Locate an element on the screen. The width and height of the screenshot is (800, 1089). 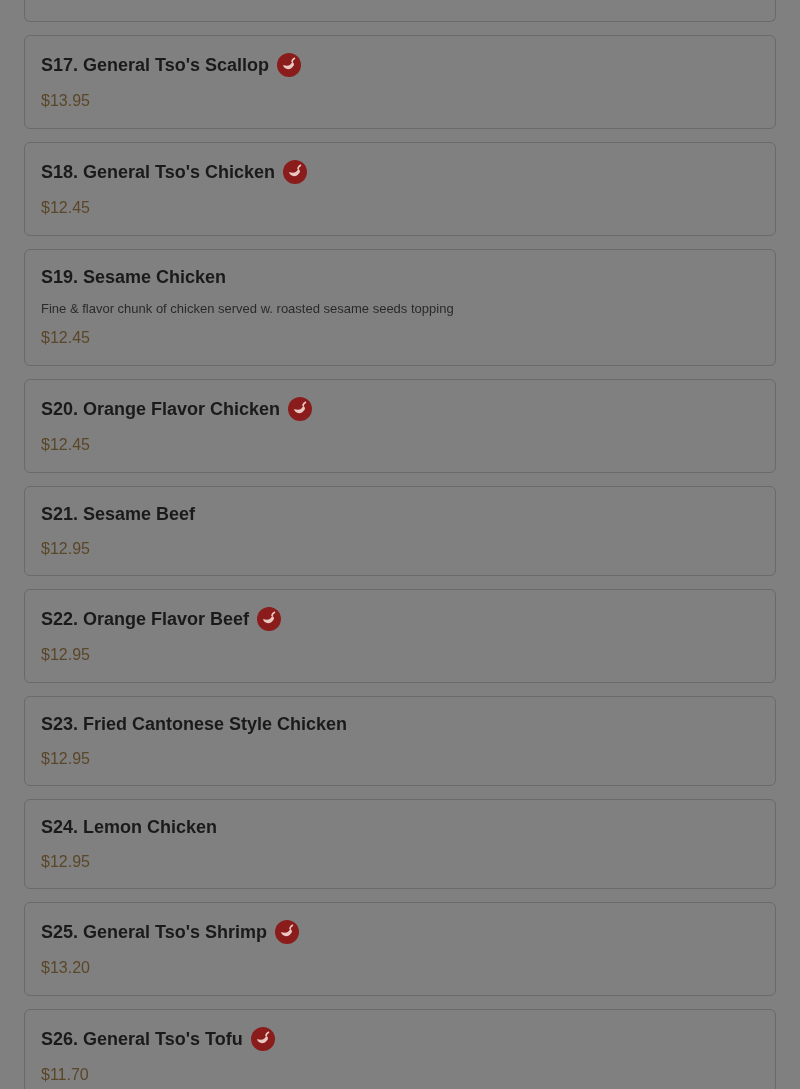
menu-item-card: S19. Sesame Chicken Fine & flavor chunk of chicken served w. roasted sesame seeds topping $12.45 is located at coordinates (400, 307).